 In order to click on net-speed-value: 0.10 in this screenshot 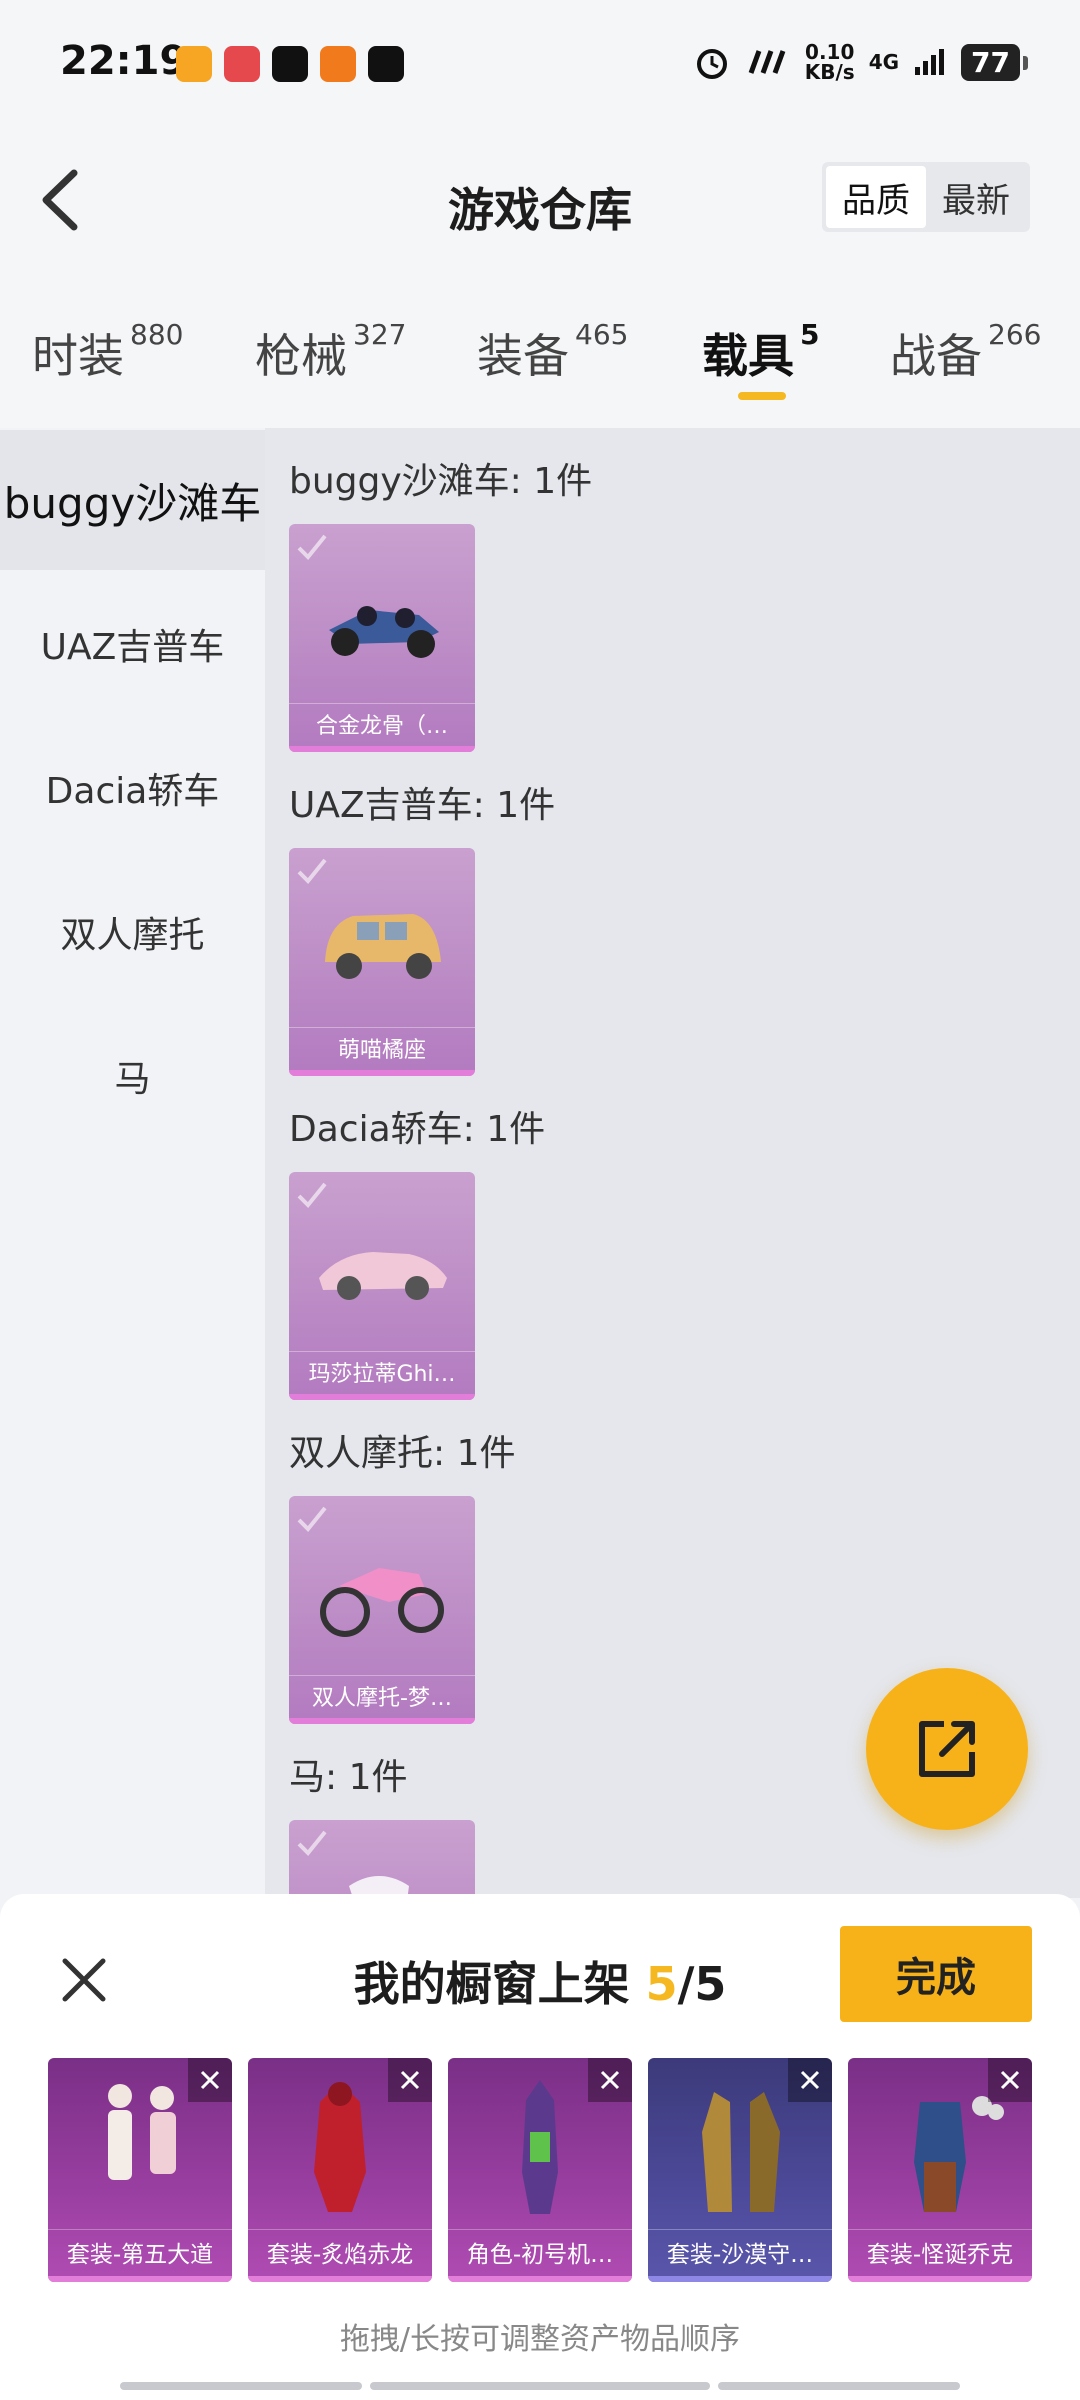, I will do `click(830, 52)`.